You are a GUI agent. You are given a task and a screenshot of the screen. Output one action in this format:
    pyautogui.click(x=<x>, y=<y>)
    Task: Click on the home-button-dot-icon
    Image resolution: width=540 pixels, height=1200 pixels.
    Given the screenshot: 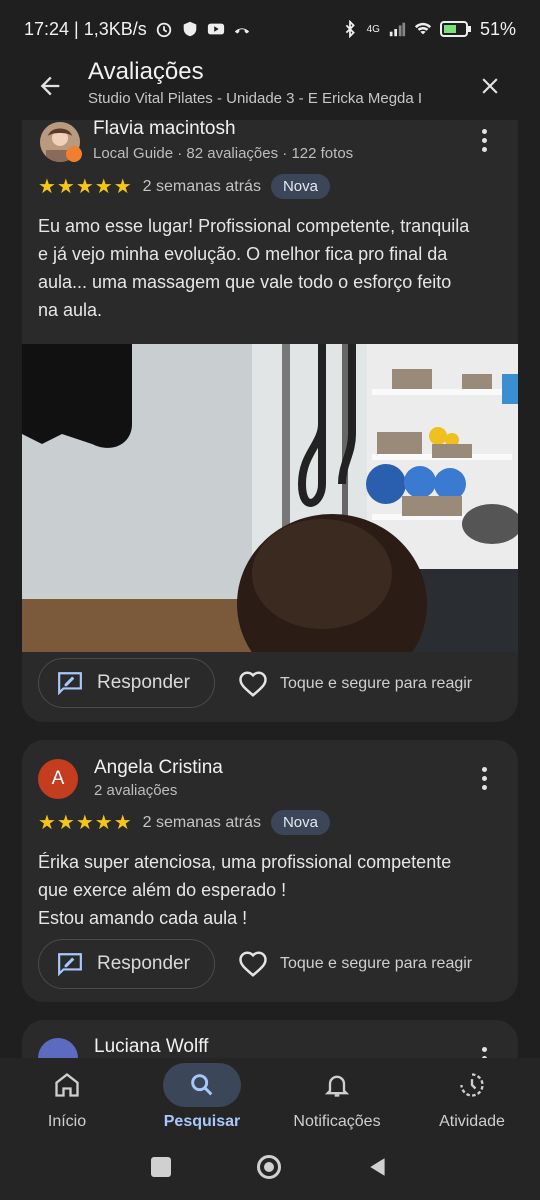 What is the action you would take?
    pyautogui.click(x=269, y=1167)
    